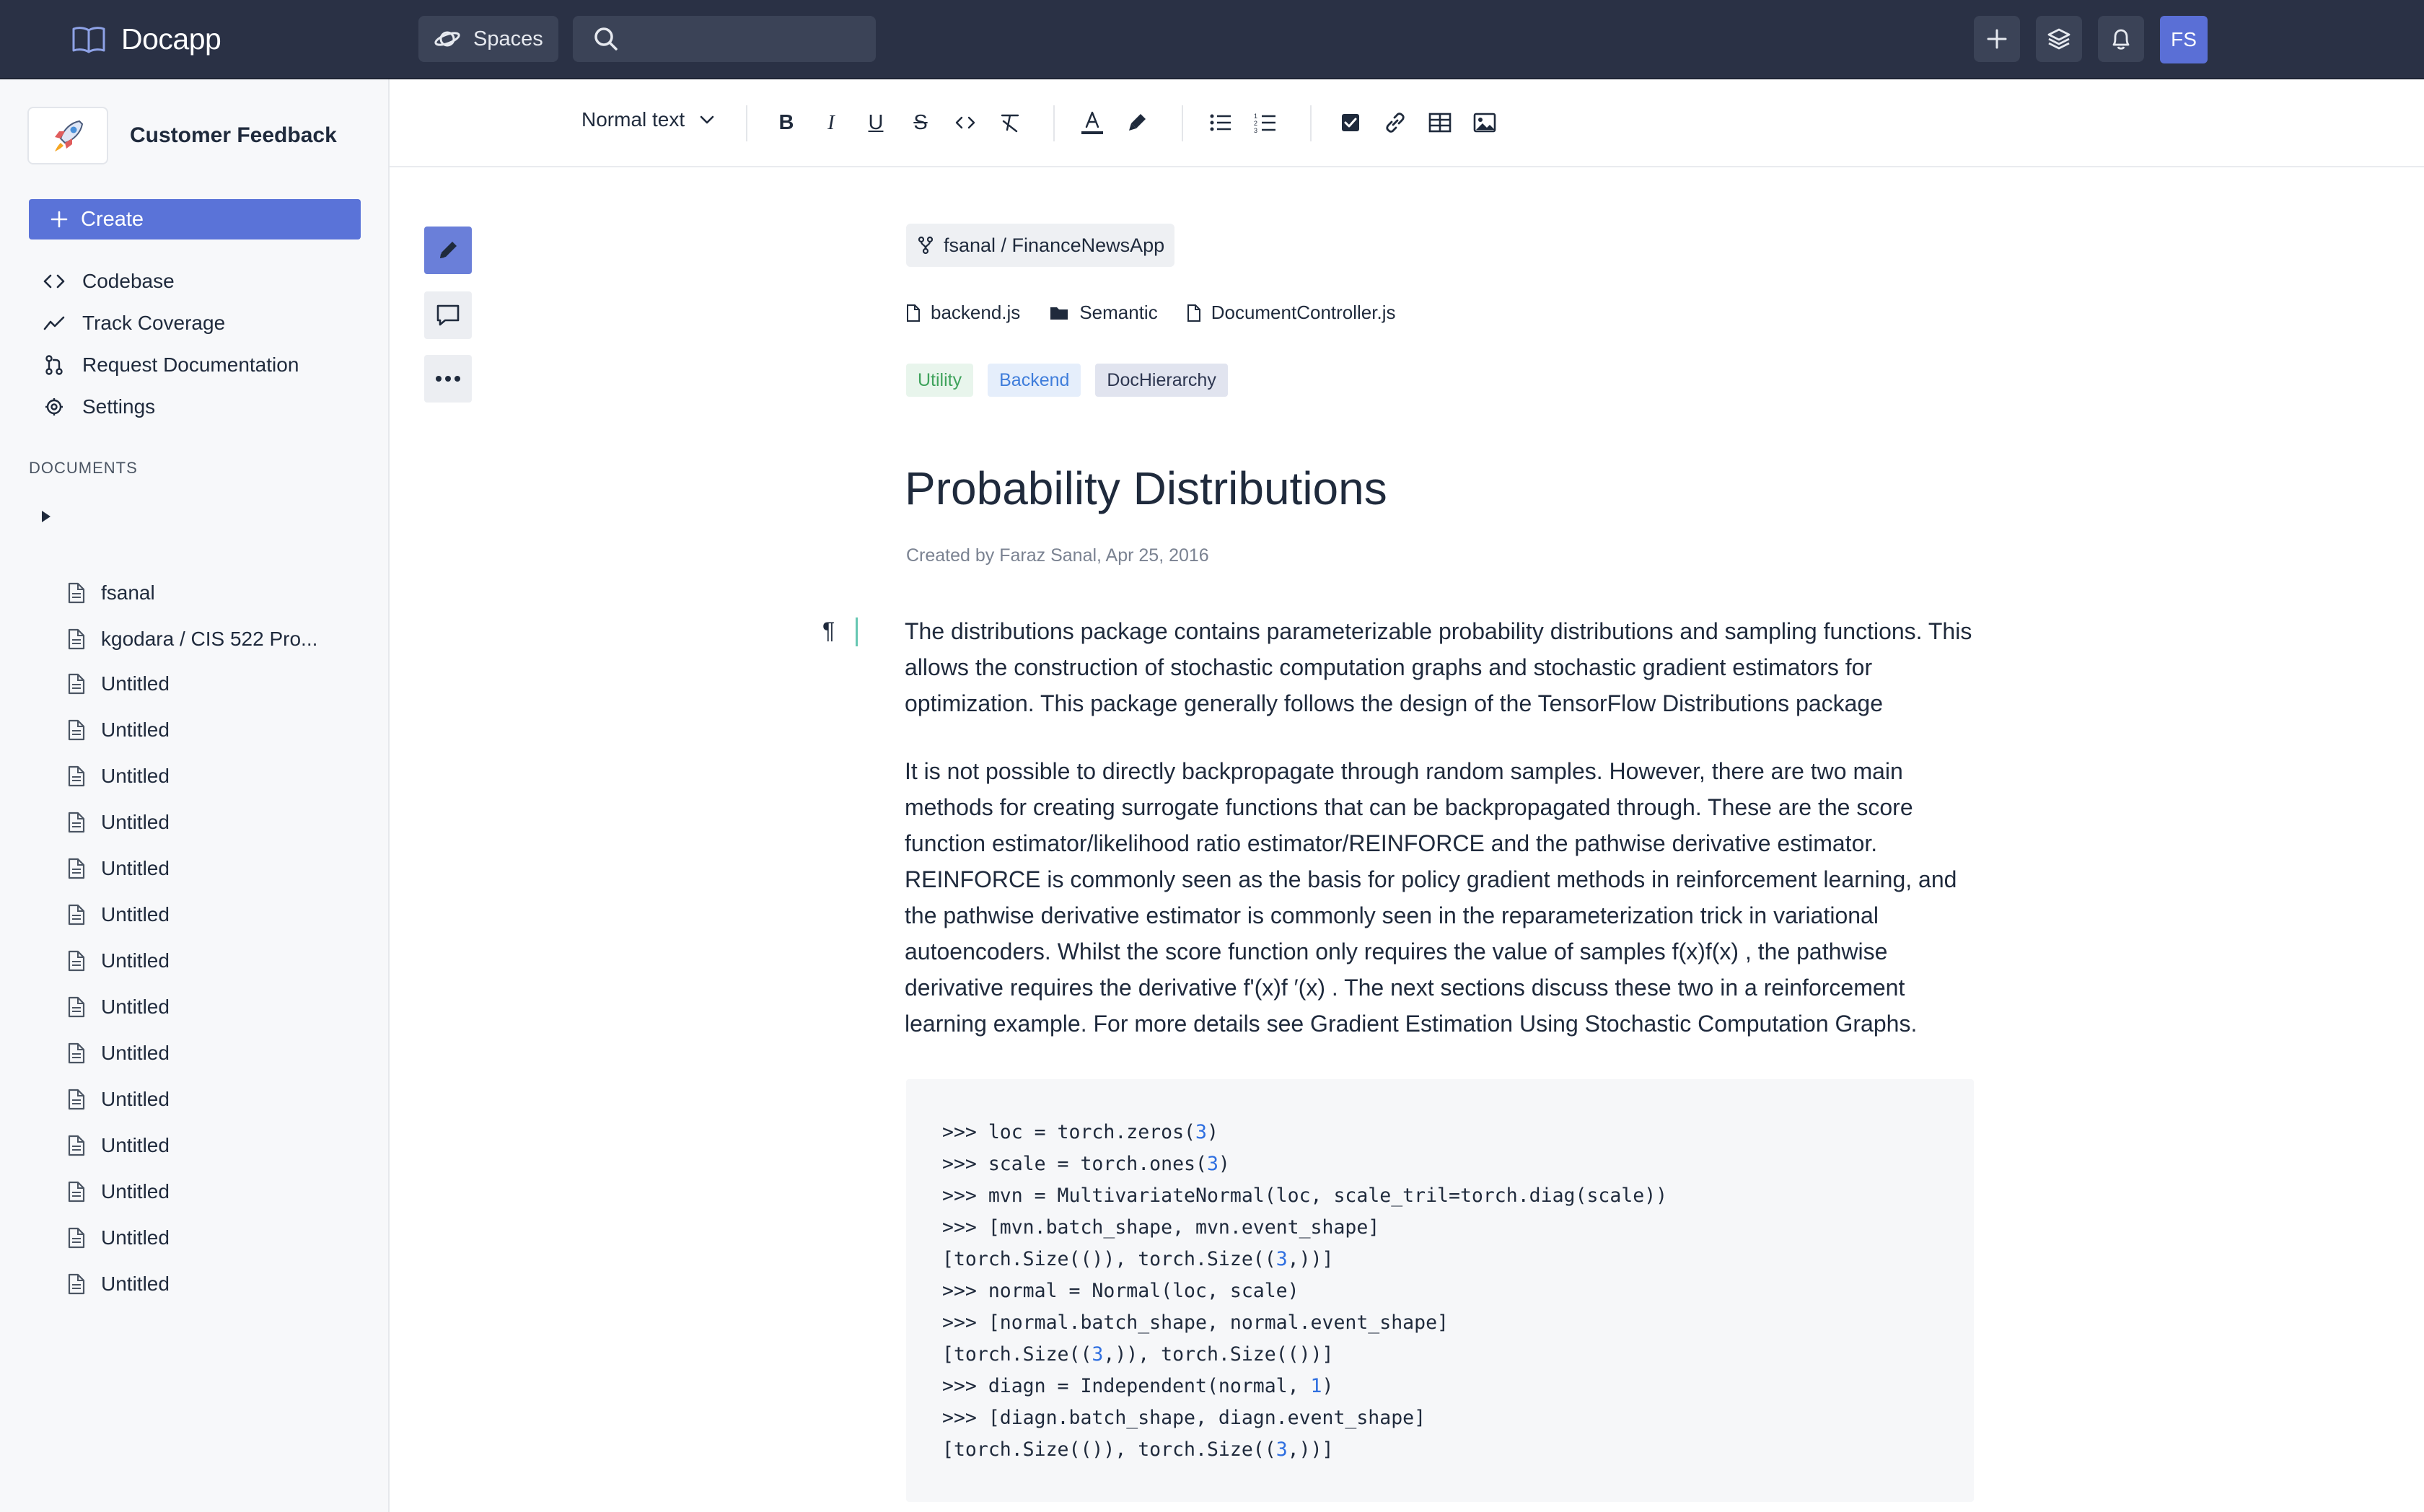 The height and width of the screenshot is (1512, 2424). I want to click on highlight-button, so click(1137, 123).